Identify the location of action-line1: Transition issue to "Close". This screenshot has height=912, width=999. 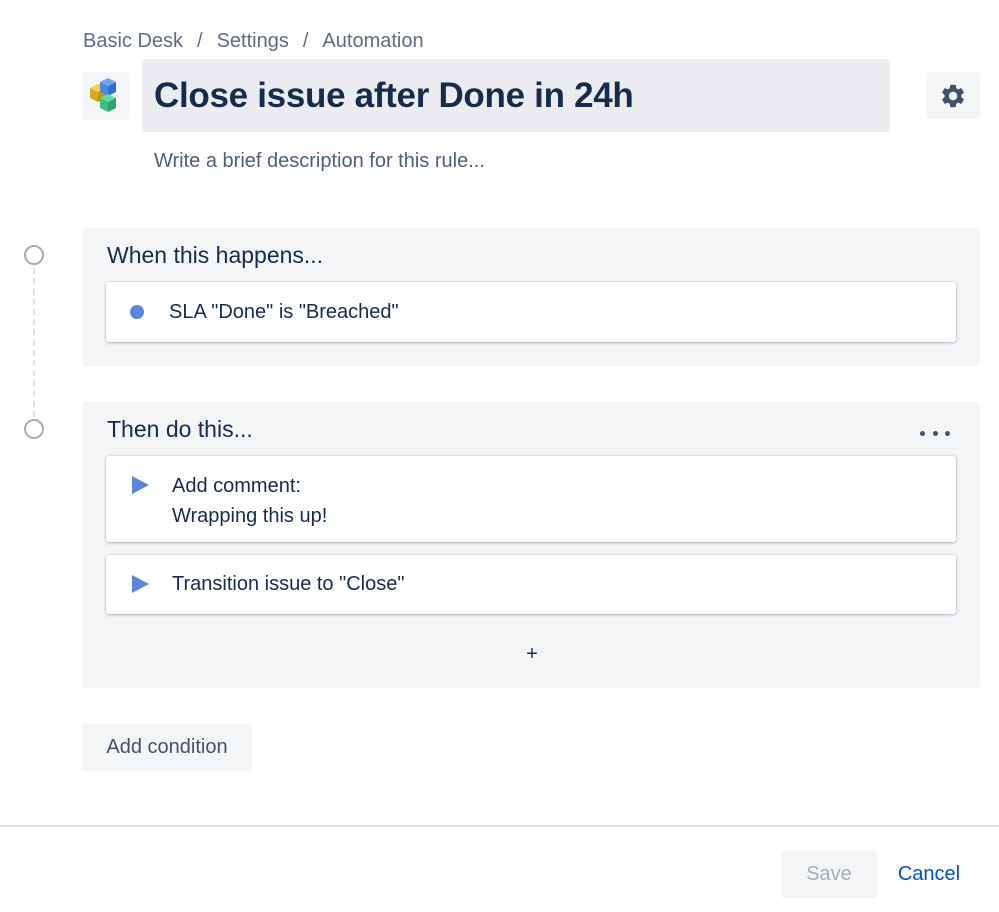
(288, 584).